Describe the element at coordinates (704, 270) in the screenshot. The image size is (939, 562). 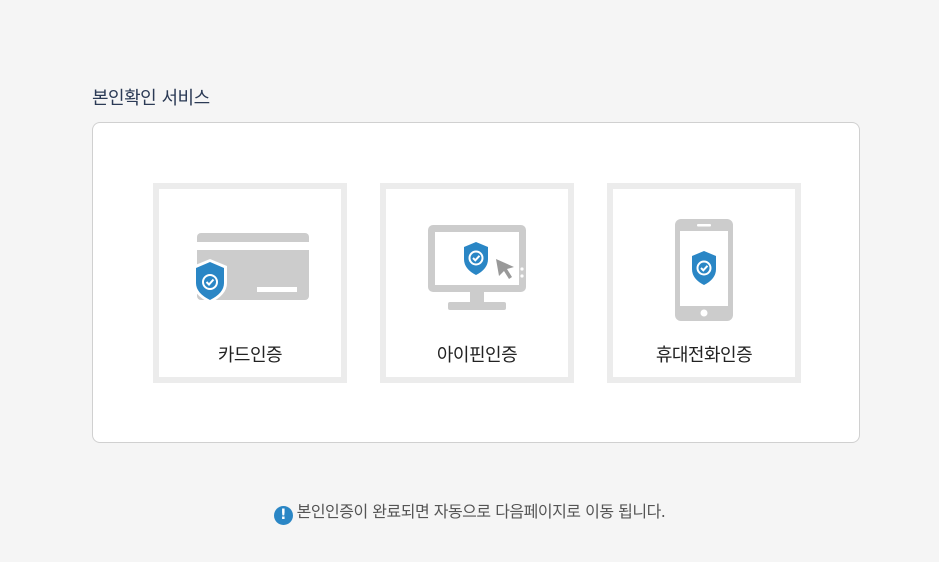
I see `phone-shield-icon` at that location.